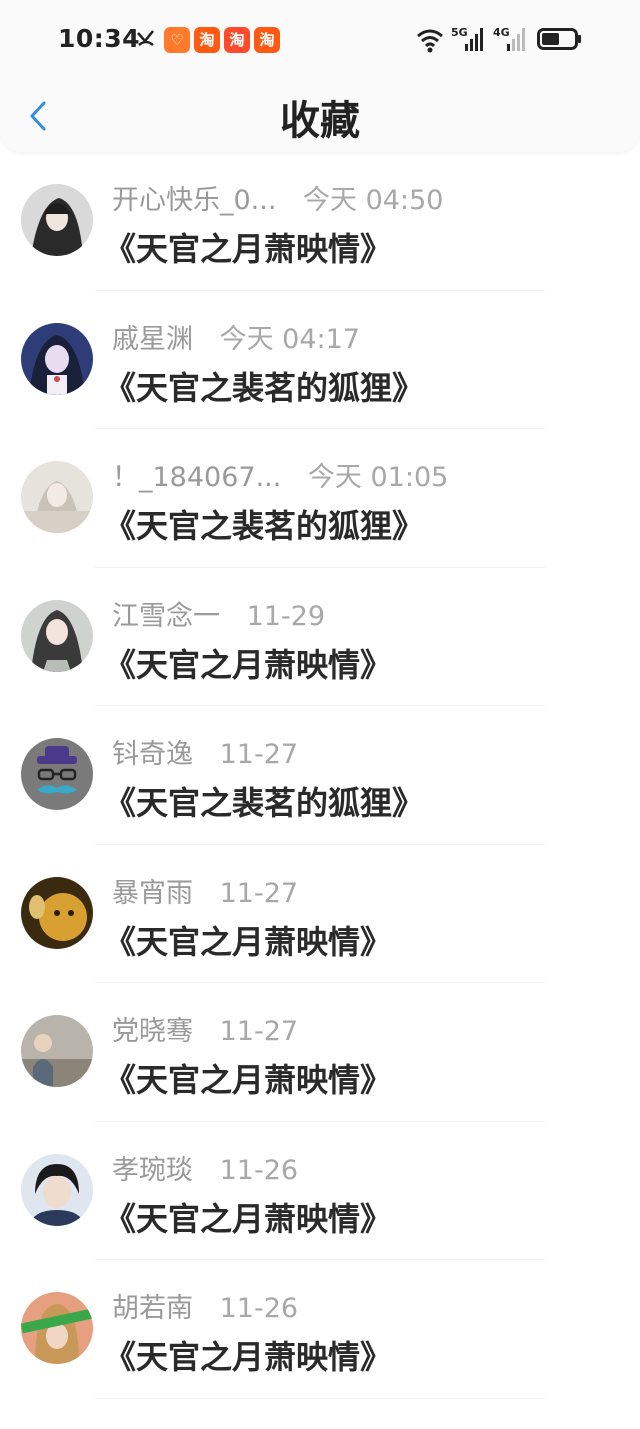 This screenshot has width=640, height=1429. What do you see at coordinates (430, 41) in the screenshot?
I see `wifi-icon` at bounding box center [430, 41].